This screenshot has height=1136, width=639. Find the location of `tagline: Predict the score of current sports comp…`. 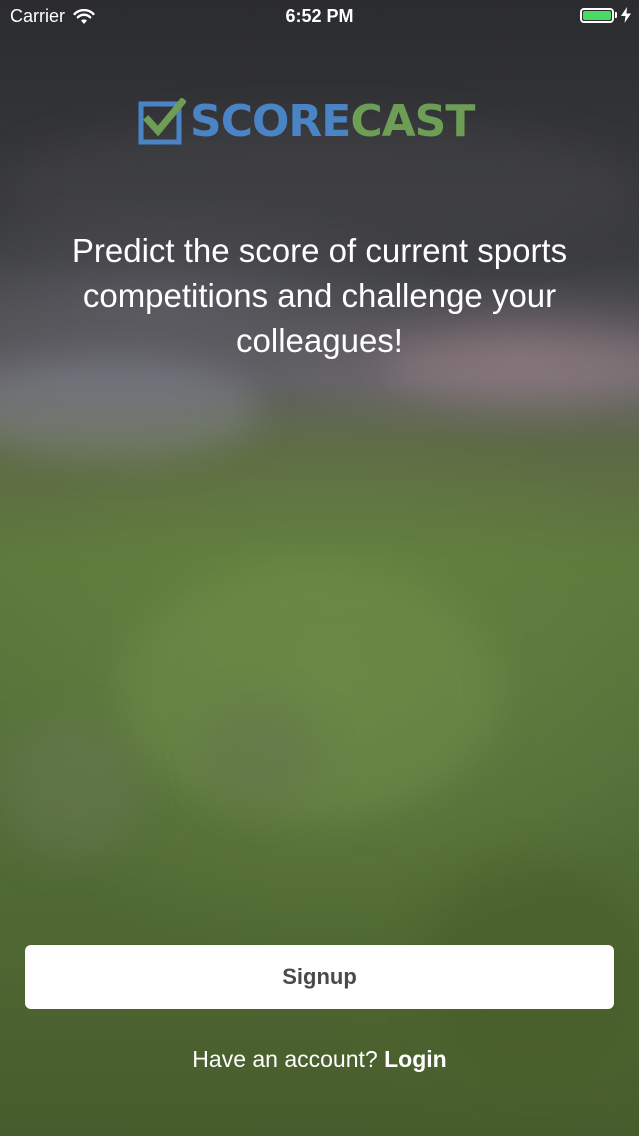

tagline: Predict the score of current sports comp… is located at coordinates (319, 295).